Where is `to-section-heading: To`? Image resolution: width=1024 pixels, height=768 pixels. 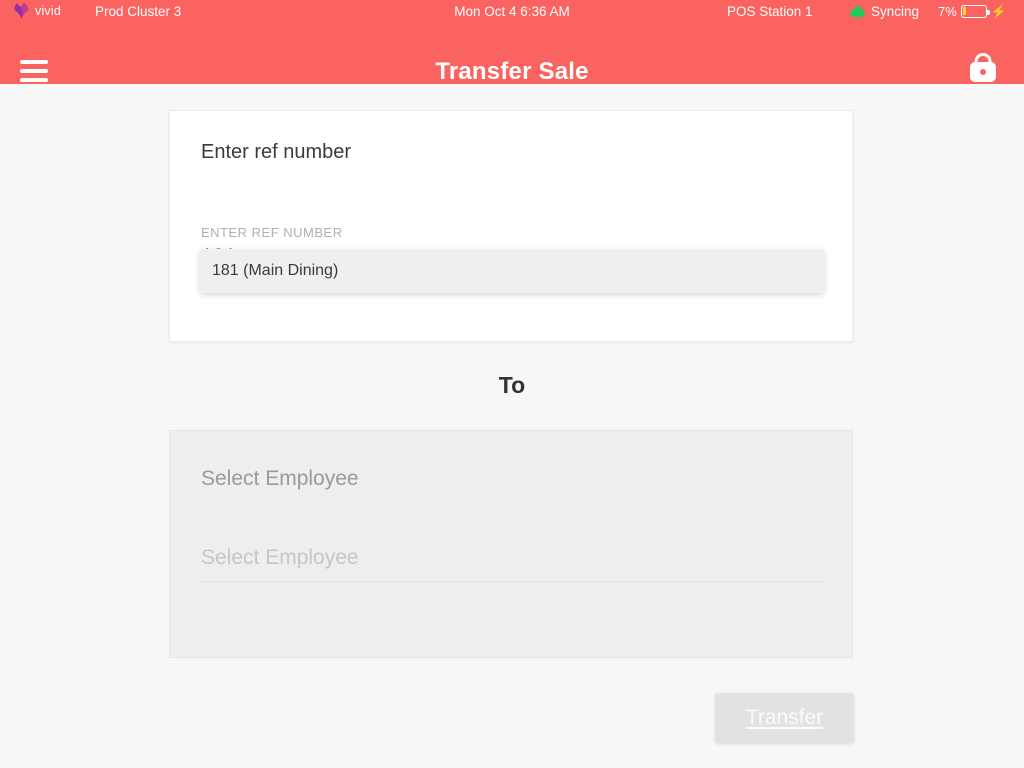 to-section-heading: To is located at coordinates (512, 385).